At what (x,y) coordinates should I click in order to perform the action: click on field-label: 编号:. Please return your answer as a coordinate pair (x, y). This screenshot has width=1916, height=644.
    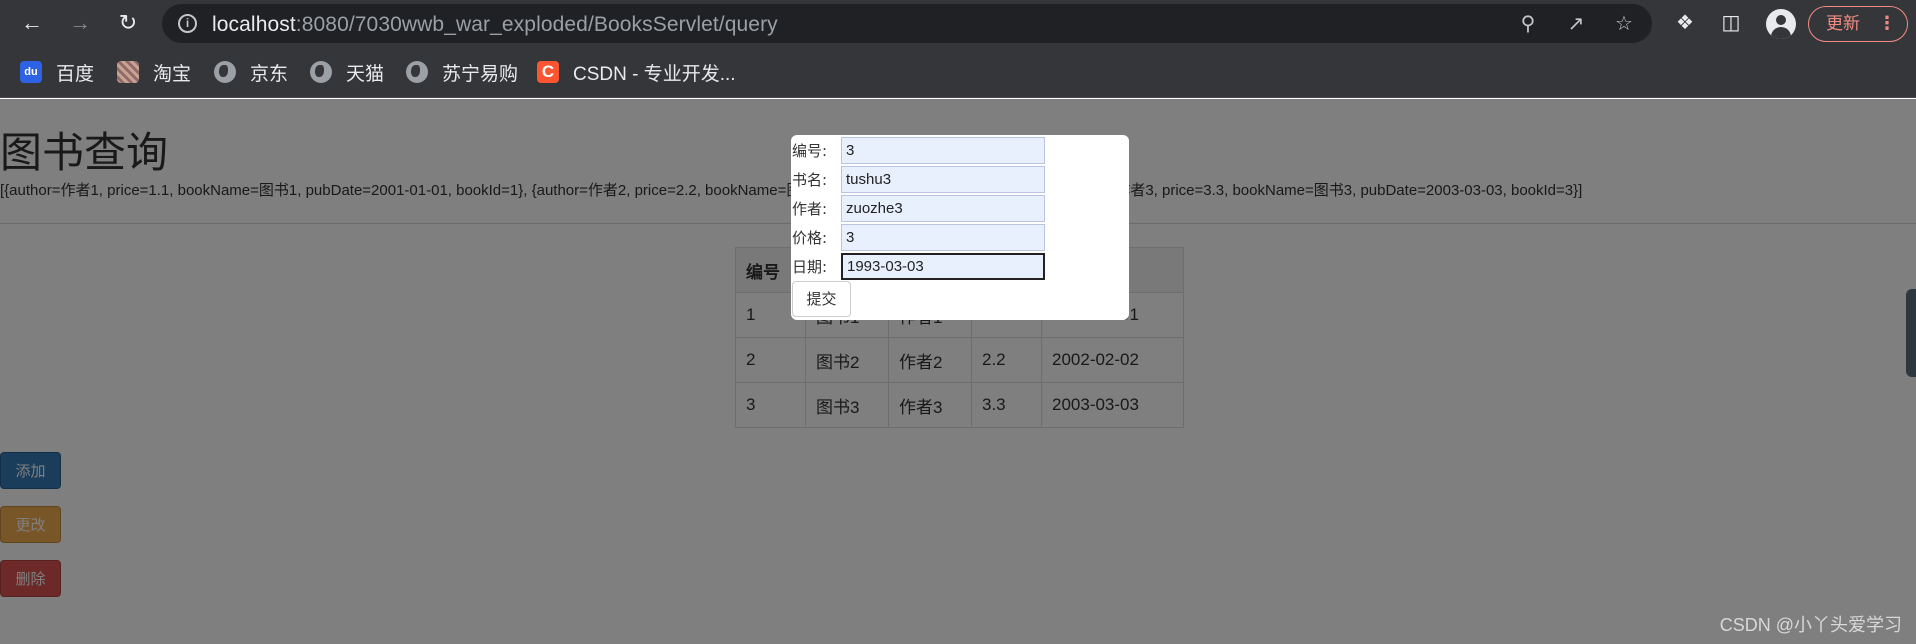
    Looking at the image, I should click on (810, 151).